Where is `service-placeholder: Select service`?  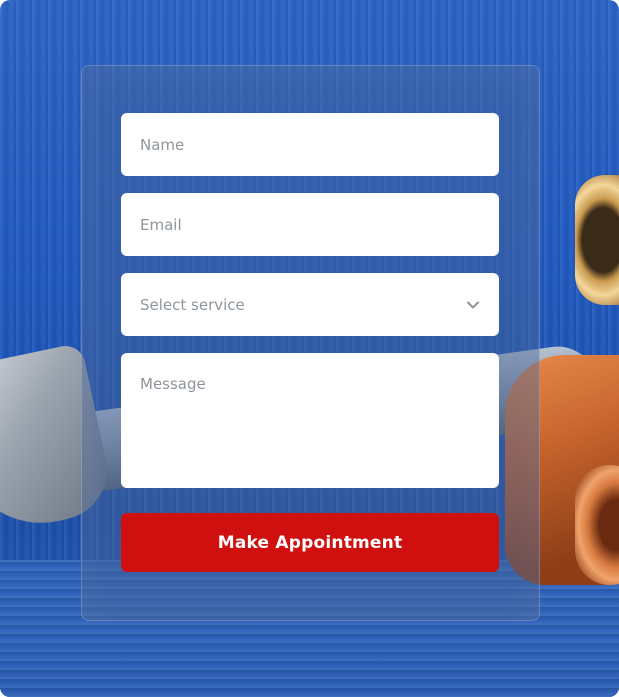 service-placeholder: Select service is located at coordinates (192, 304).